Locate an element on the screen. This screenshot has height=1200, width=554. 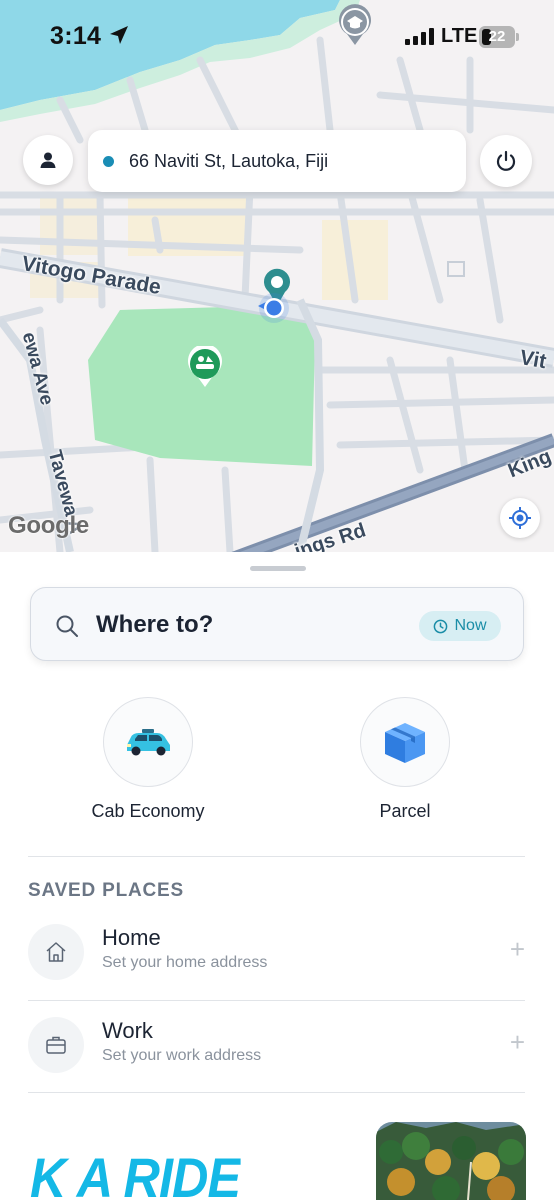
saved-place-work: Work Set your work address + is located at coordinates (276, 1047).